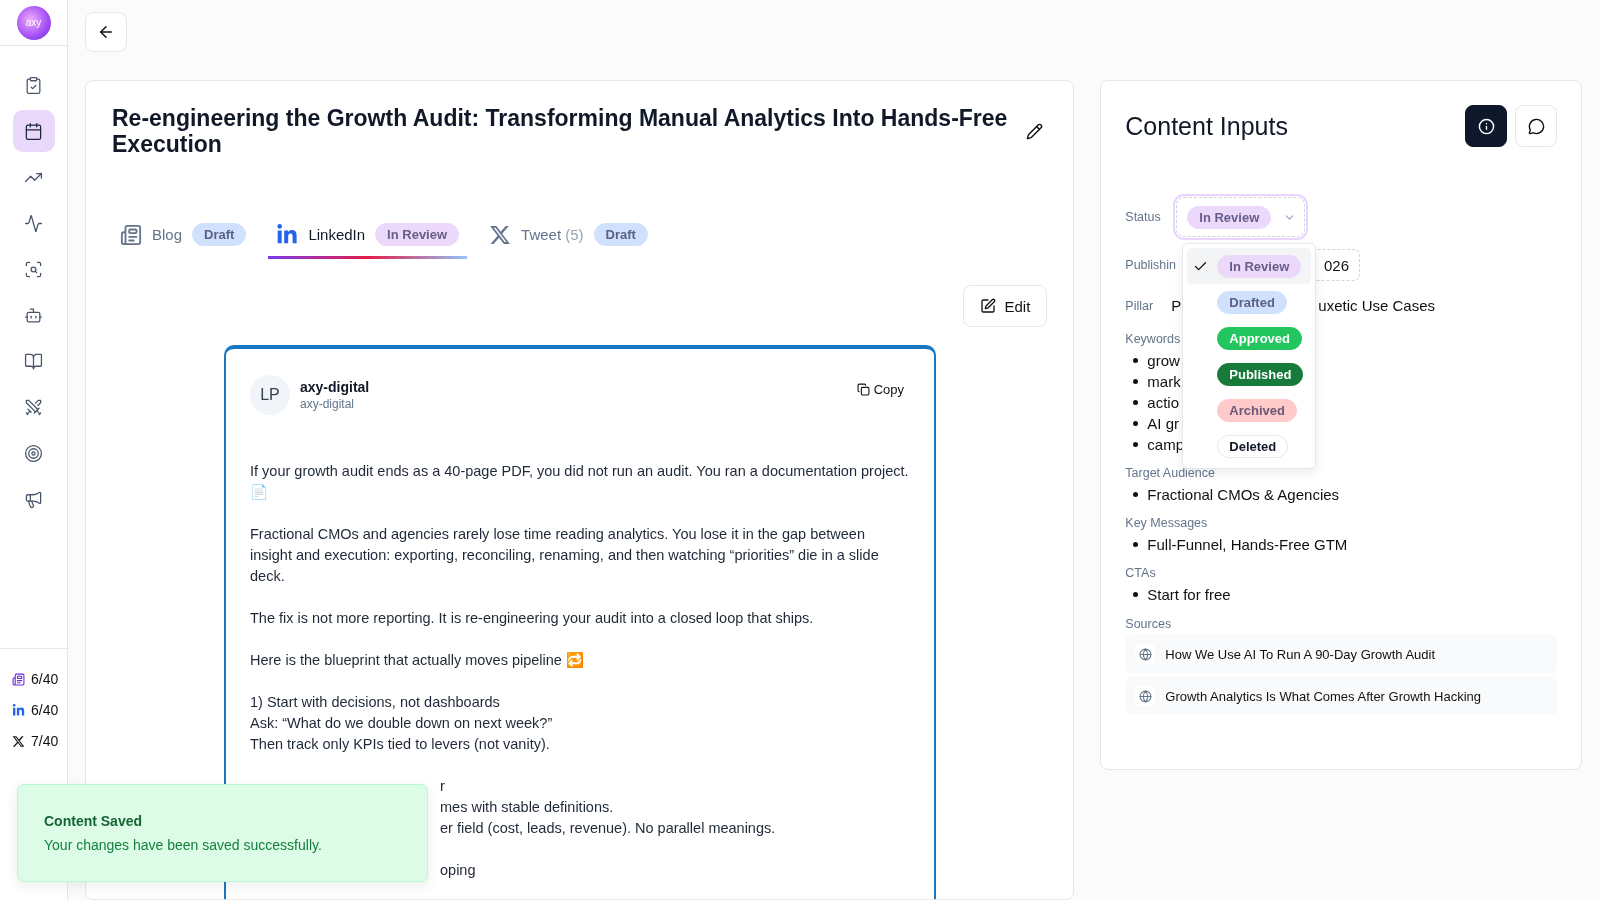 The width and height of the screenshot is (1600, 900). What do you see at coordinates (167, 234) in the screenshot?
I see `tab-label: Blog` at bounding box center [167, 234].